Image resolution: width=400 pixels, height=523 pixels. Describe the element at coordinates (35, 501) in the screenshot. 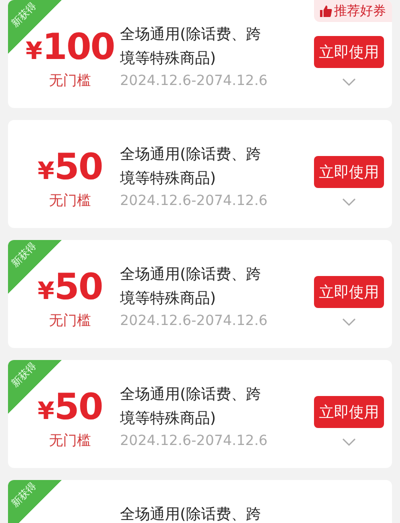

I see `new-ribbon: 新获得` at that location.